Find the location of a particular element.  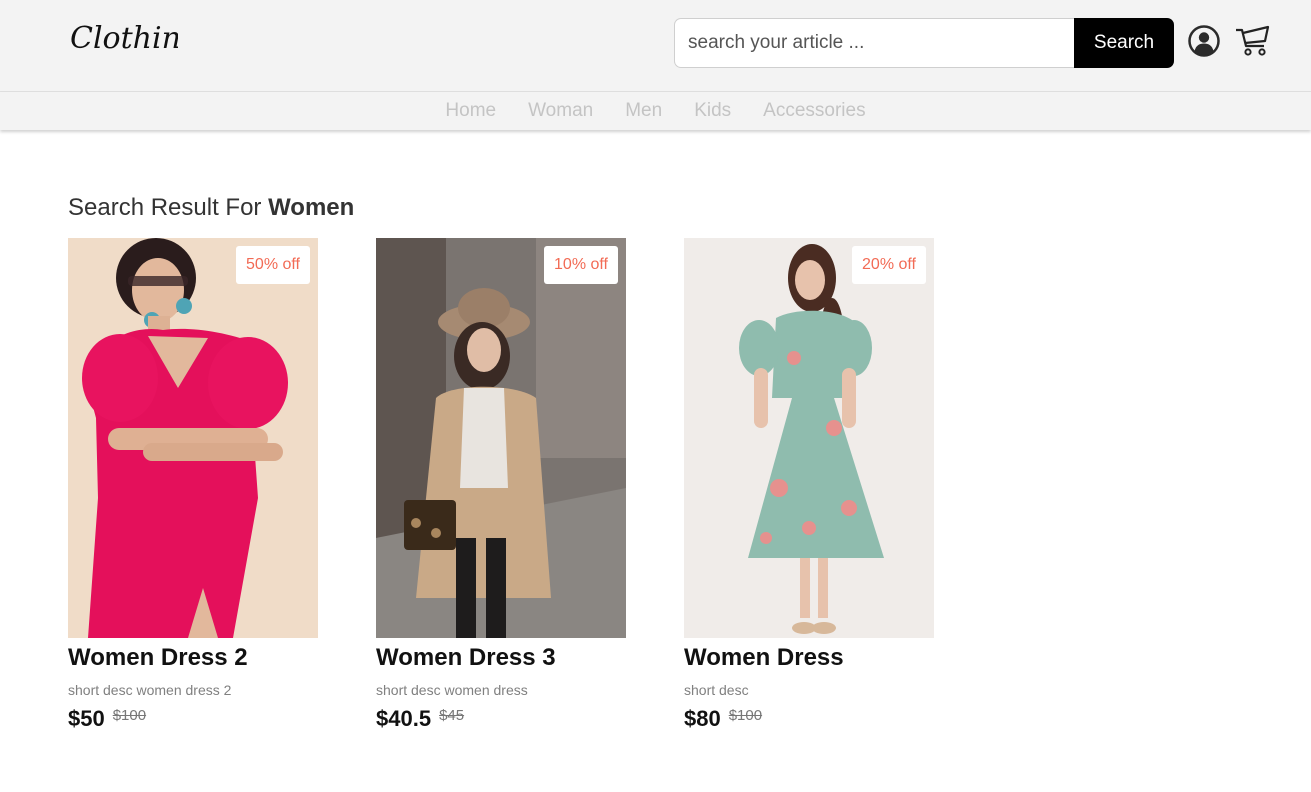

product-card: 20% off Women Dress short desc $80 $100 is located at coordinates (809, 485).